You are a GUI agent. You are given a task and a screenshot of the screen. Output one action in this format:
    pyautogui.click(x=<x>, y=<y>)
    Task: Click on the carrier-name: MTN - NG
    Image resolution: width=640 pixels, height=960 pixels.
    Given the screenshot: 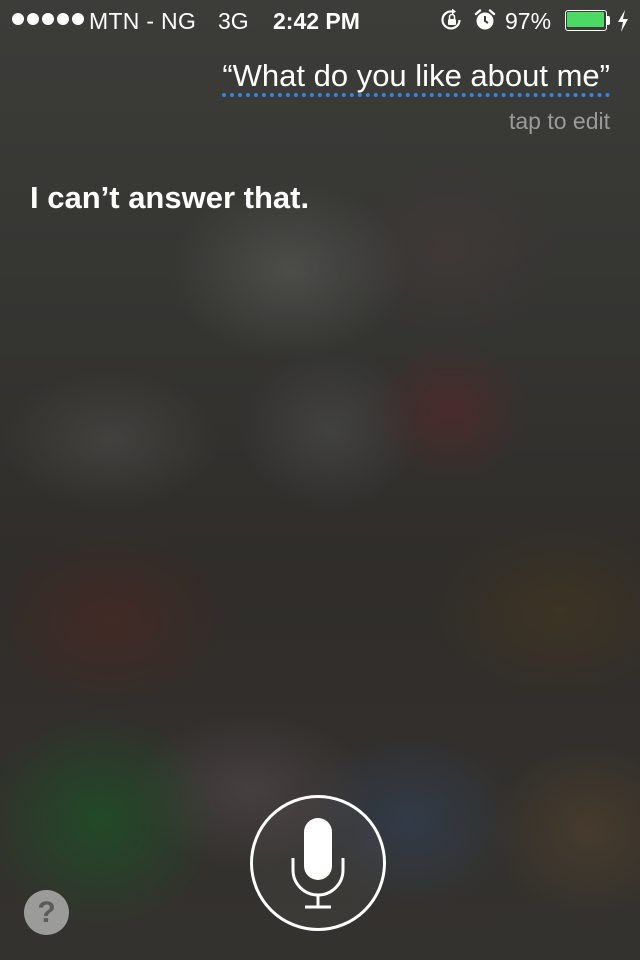 What is the action you would take?
    pyautogui.click(x=143, y=21)
    